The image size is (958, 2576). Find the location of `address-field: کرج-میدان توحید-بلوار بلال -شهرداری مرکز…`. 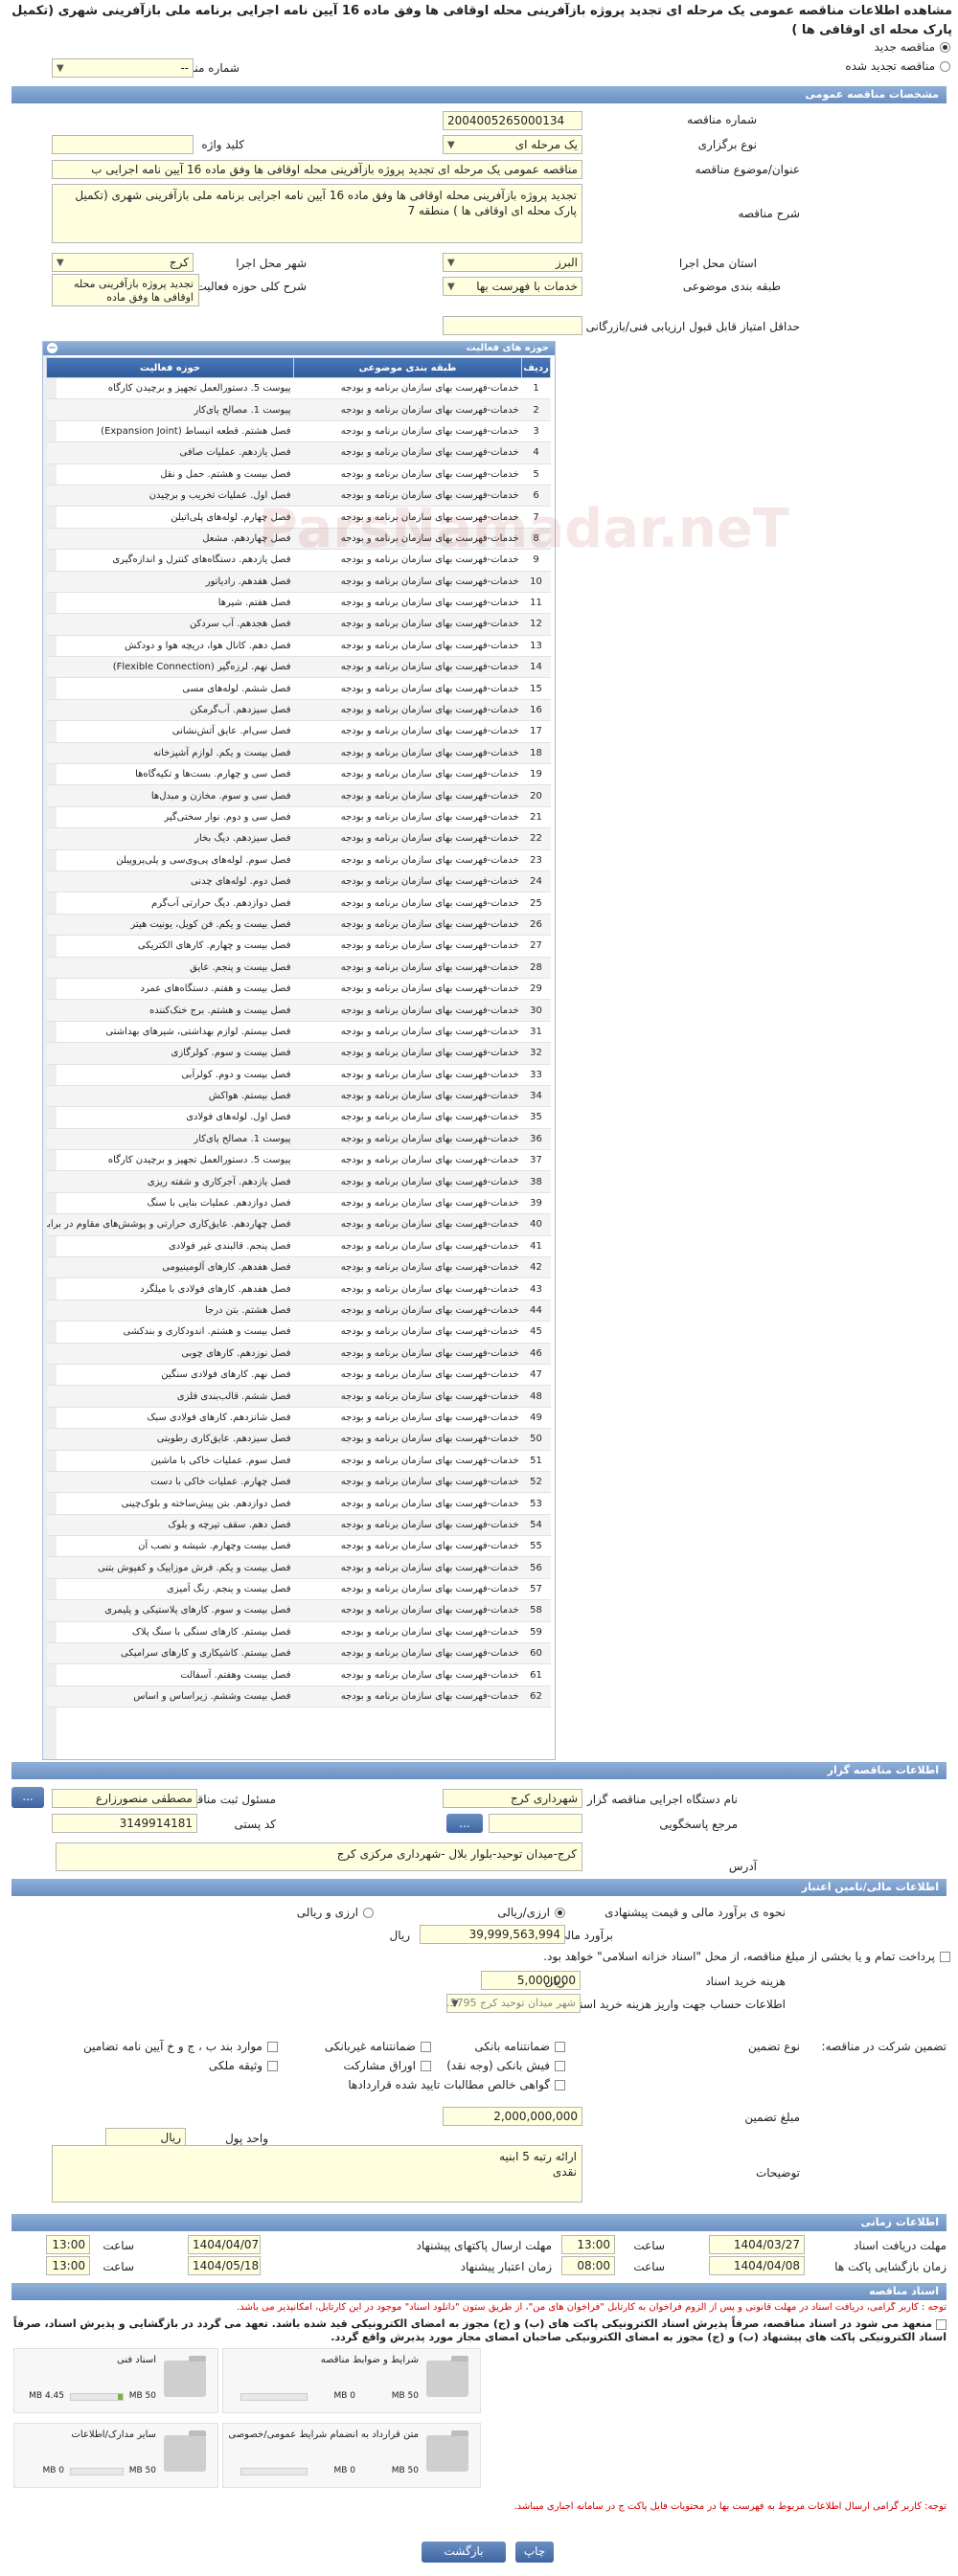

address-field: کرج-میدان توحید-بلوار بلال -شهرداری مرکز… is located at coordinates (319, 1856).